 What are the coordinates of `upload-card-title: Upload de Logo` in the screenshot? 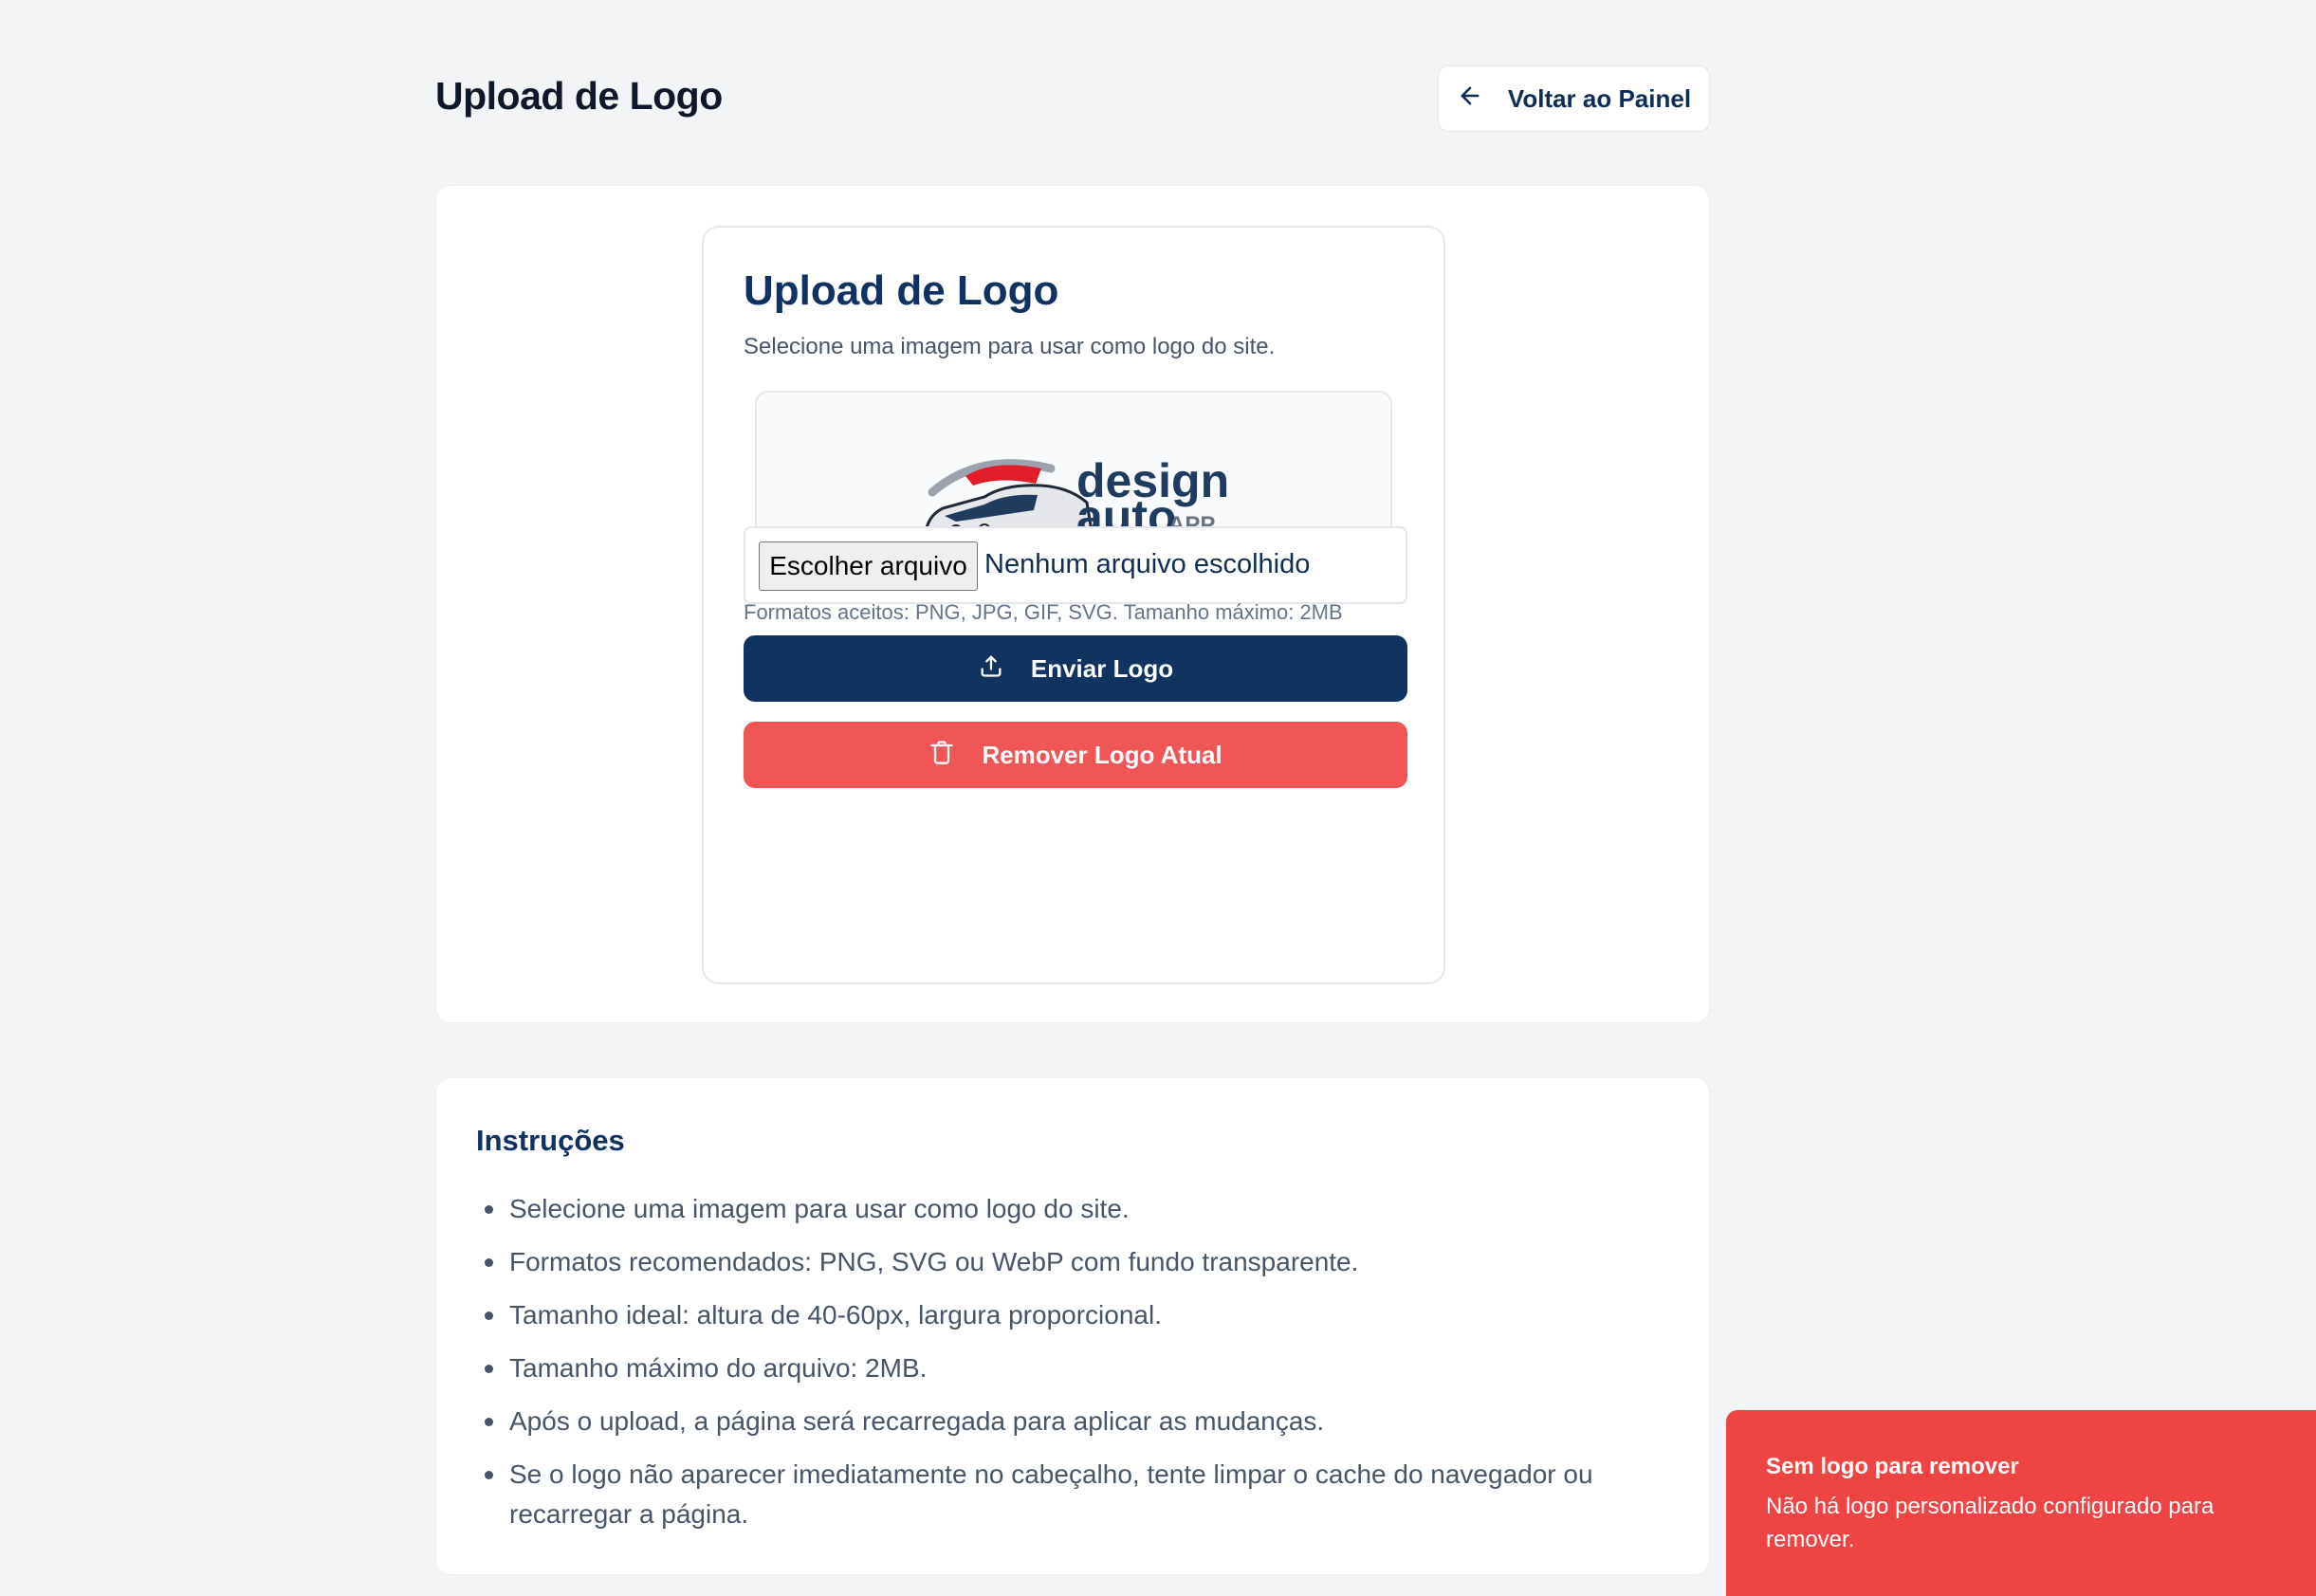 It's located at (901, 290).